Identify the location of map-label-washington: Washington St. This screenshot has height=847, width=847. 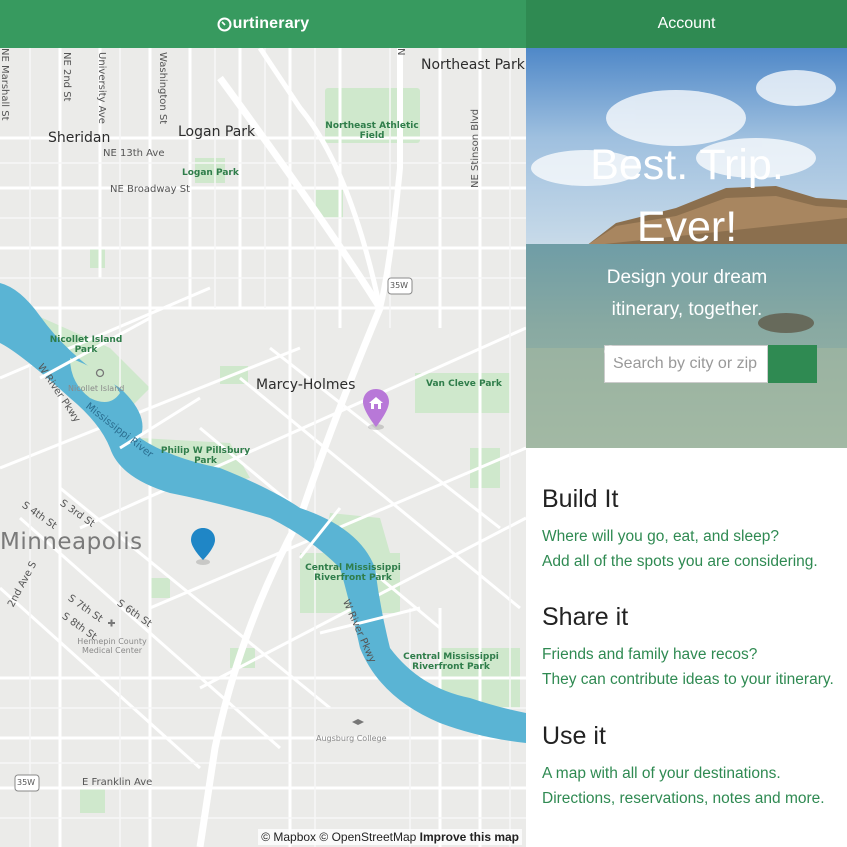
(162, 88).